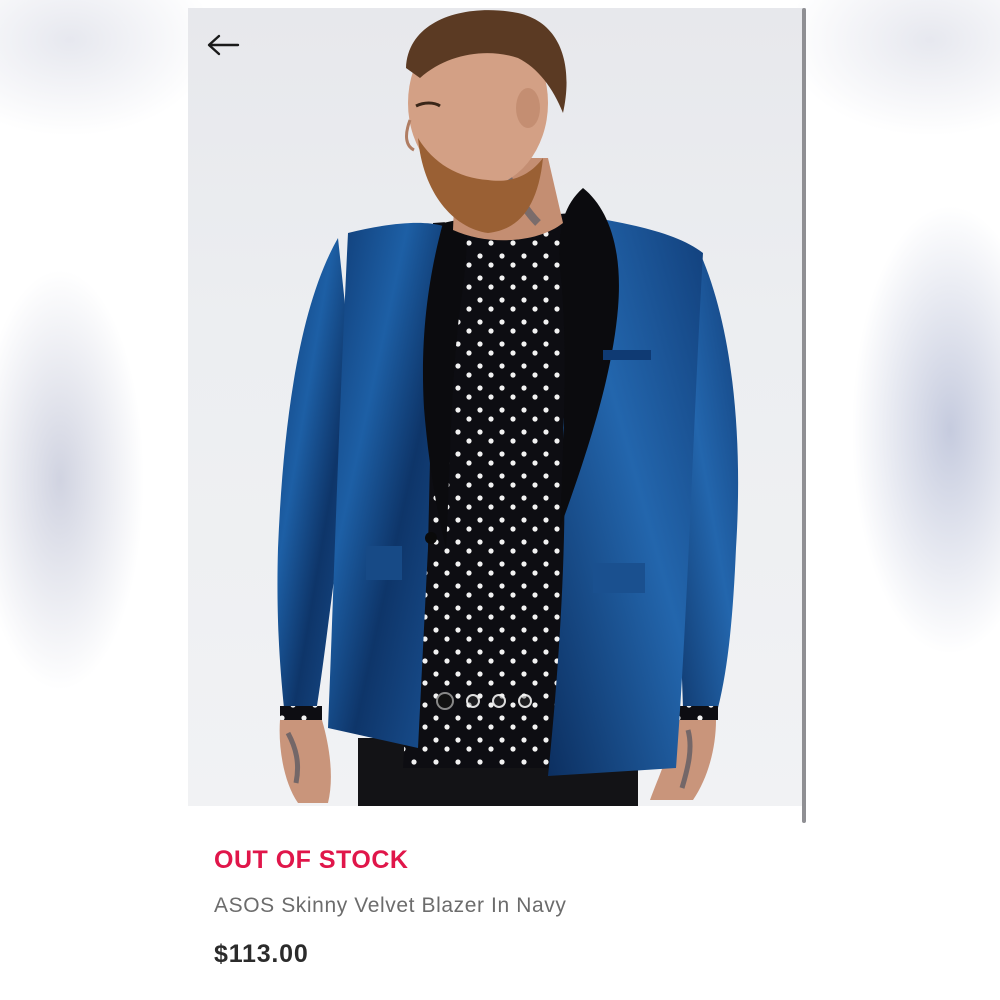 The width and height of the screenshot is (1000, 1000). I want to click on scrollbar, so click(804, 415).